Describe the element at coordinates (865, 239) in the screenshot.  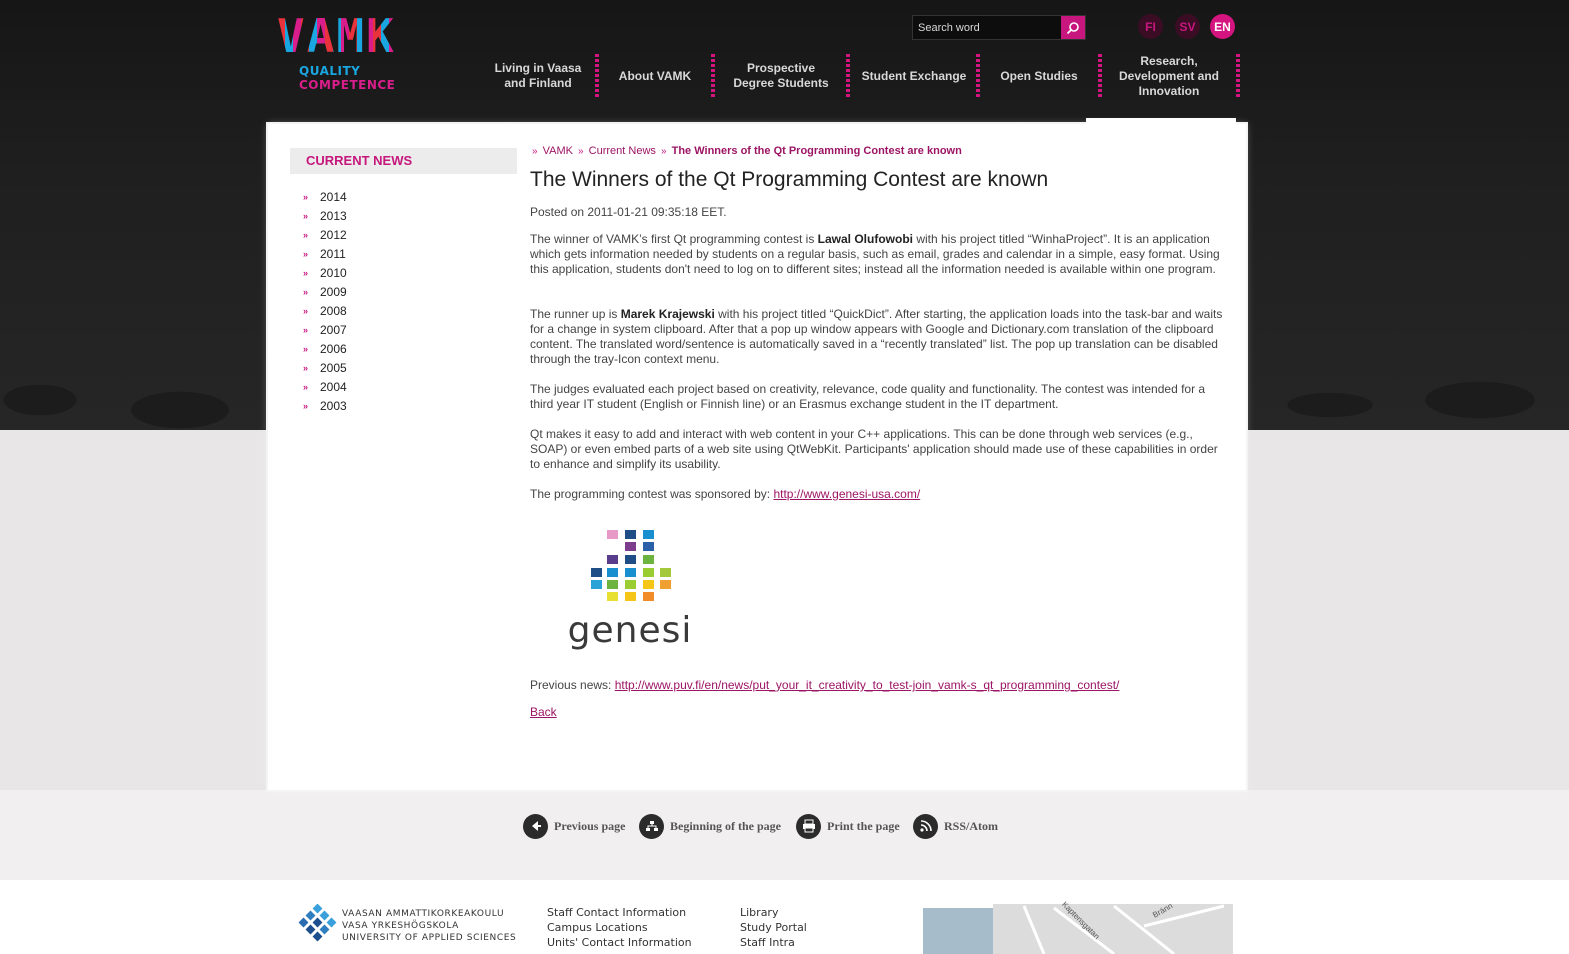
I see `winner-name: Lawal Olufowobi` at that location.